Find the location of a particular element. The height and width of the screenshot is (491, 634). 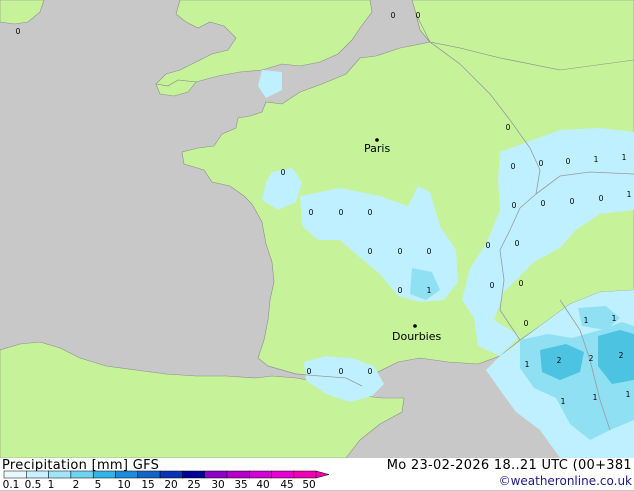

scale-tick-label: 40 is located at coordinates (263, 485).